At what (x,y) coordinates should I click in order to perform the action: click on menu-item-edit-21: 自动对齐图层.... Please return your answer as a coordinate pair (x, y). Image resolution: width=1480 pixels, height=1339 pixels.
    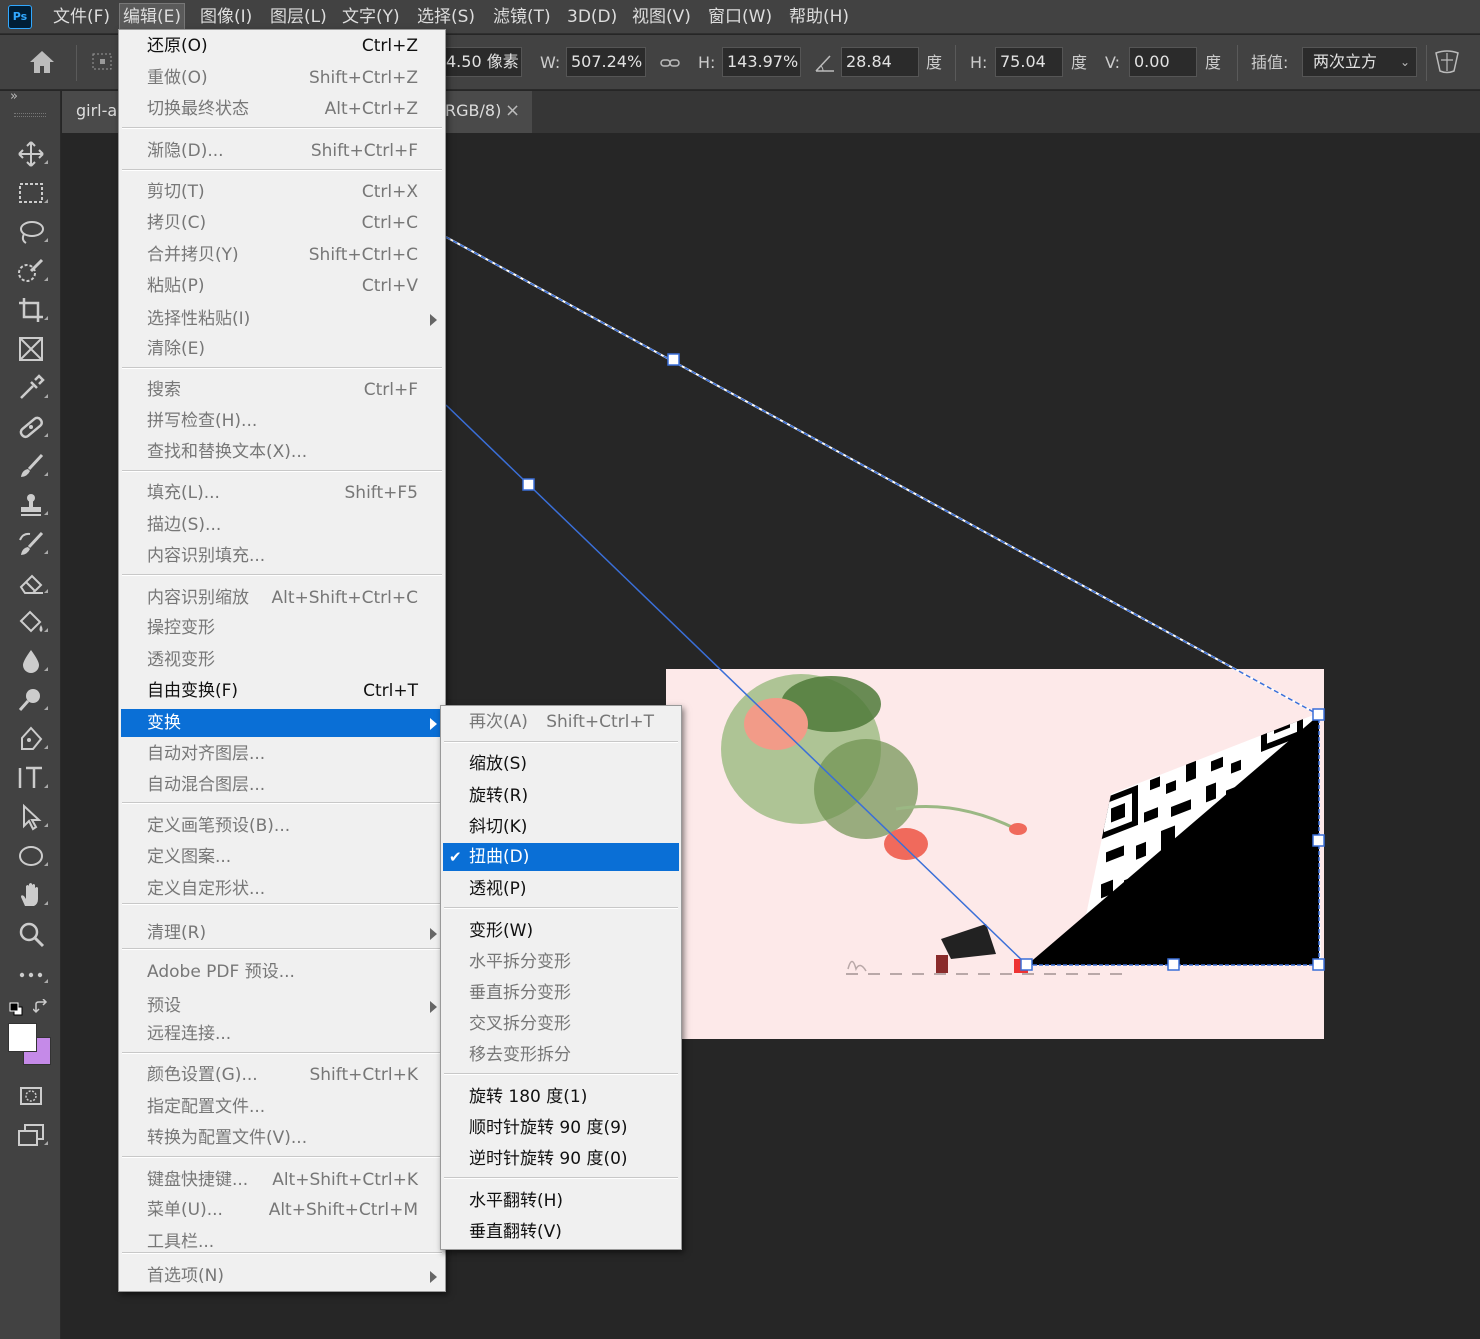
    Looking at the image, I should click on (282, 754).